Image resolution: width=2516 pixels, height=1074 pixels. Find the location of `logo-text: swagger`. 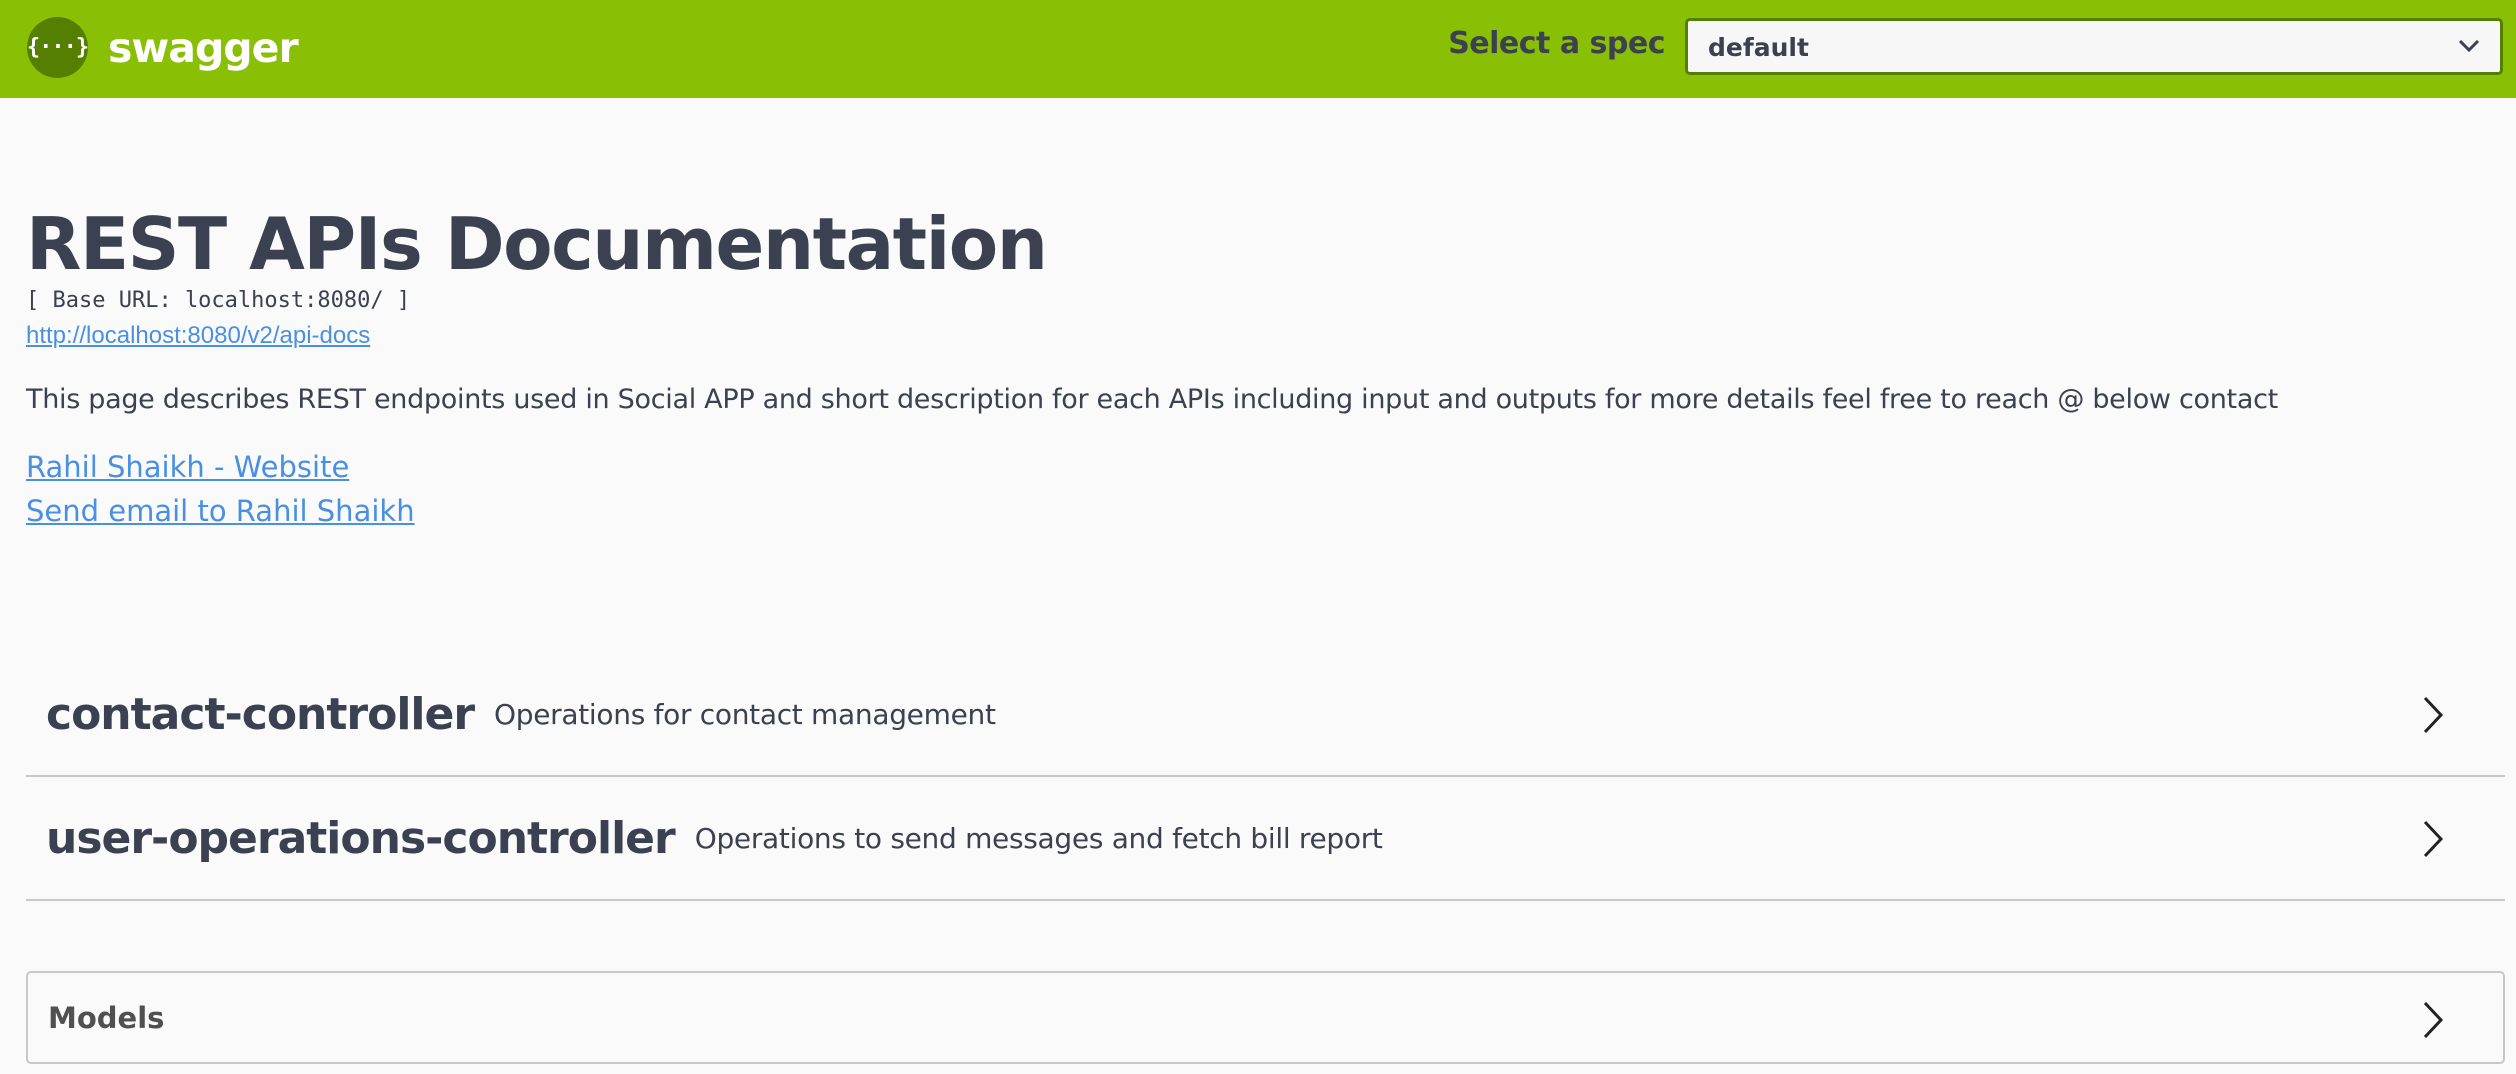

logo-text: swagger is located at coordinates (203, 47).